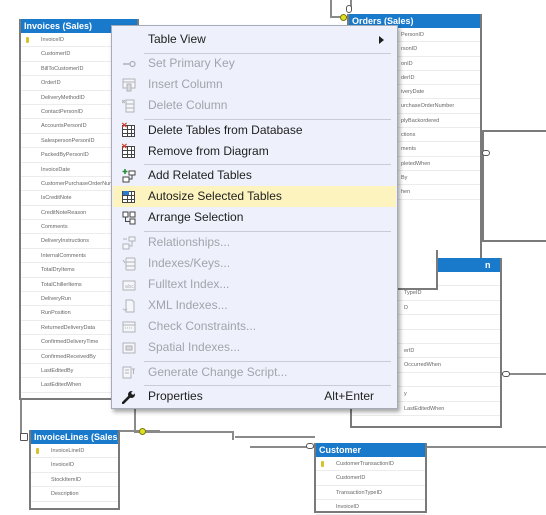 This screenshot has width=546, height=515. Describe the element at coordinates (128, 105) in the screenshot. I see `delete-column-icon` at that location.